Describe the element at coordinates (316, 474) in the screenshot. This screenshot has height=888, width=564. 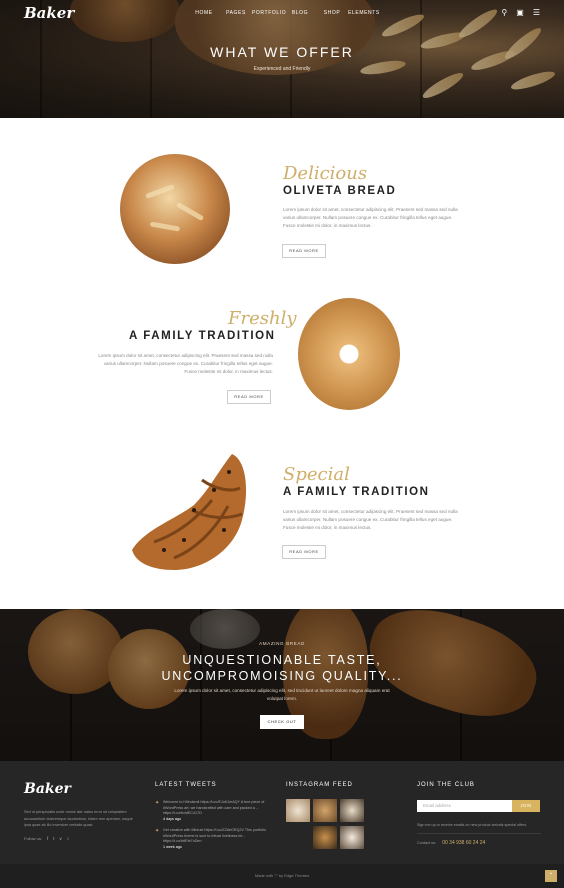
I see `product-script-label: Special` at that location.